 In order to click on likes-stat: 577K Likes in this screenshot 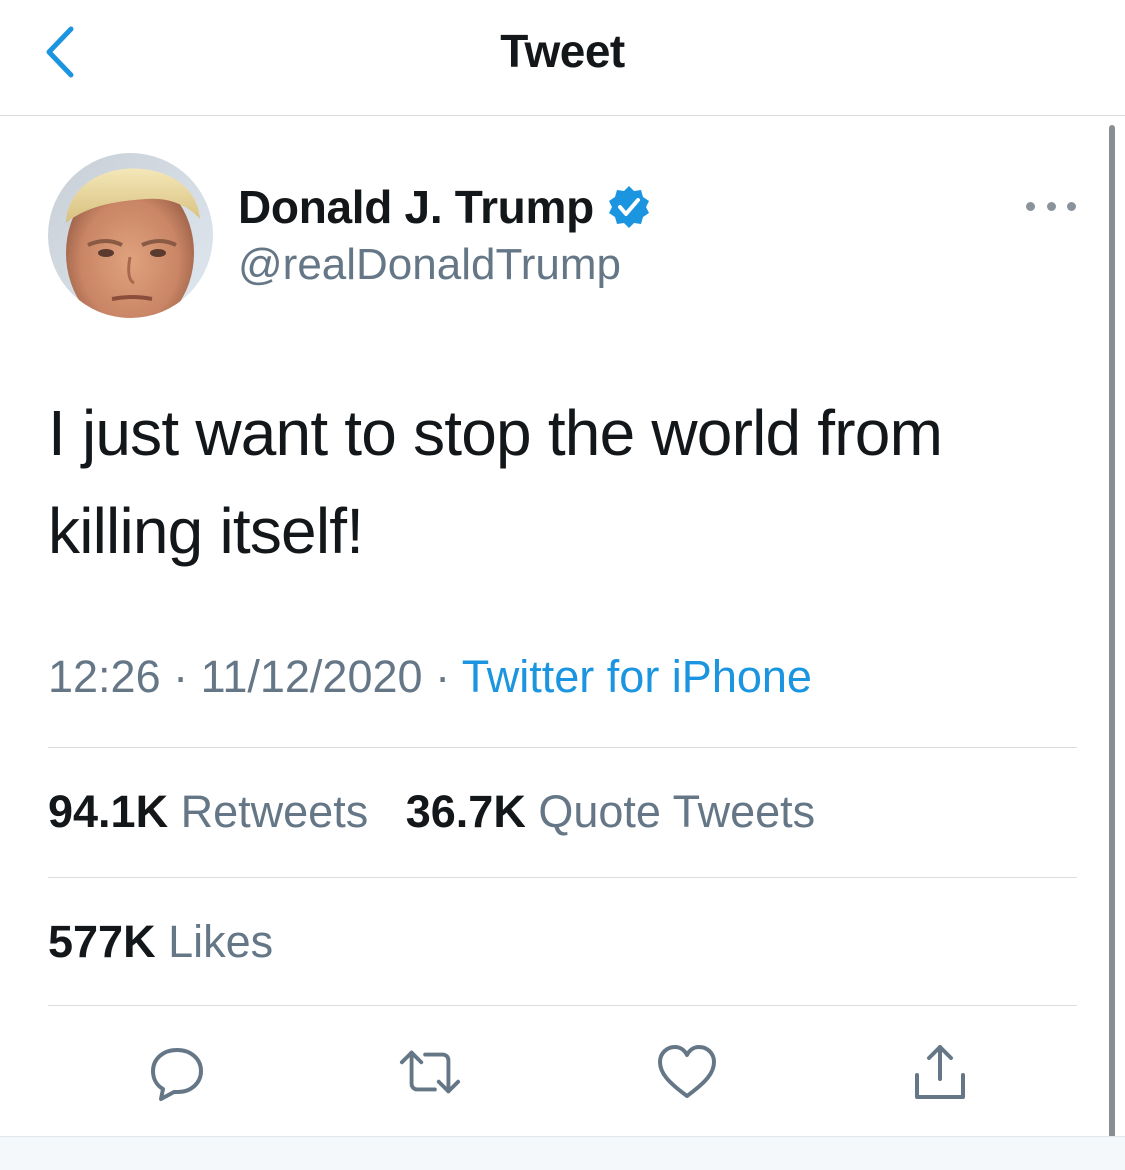, I will do `click(160, 941)`.